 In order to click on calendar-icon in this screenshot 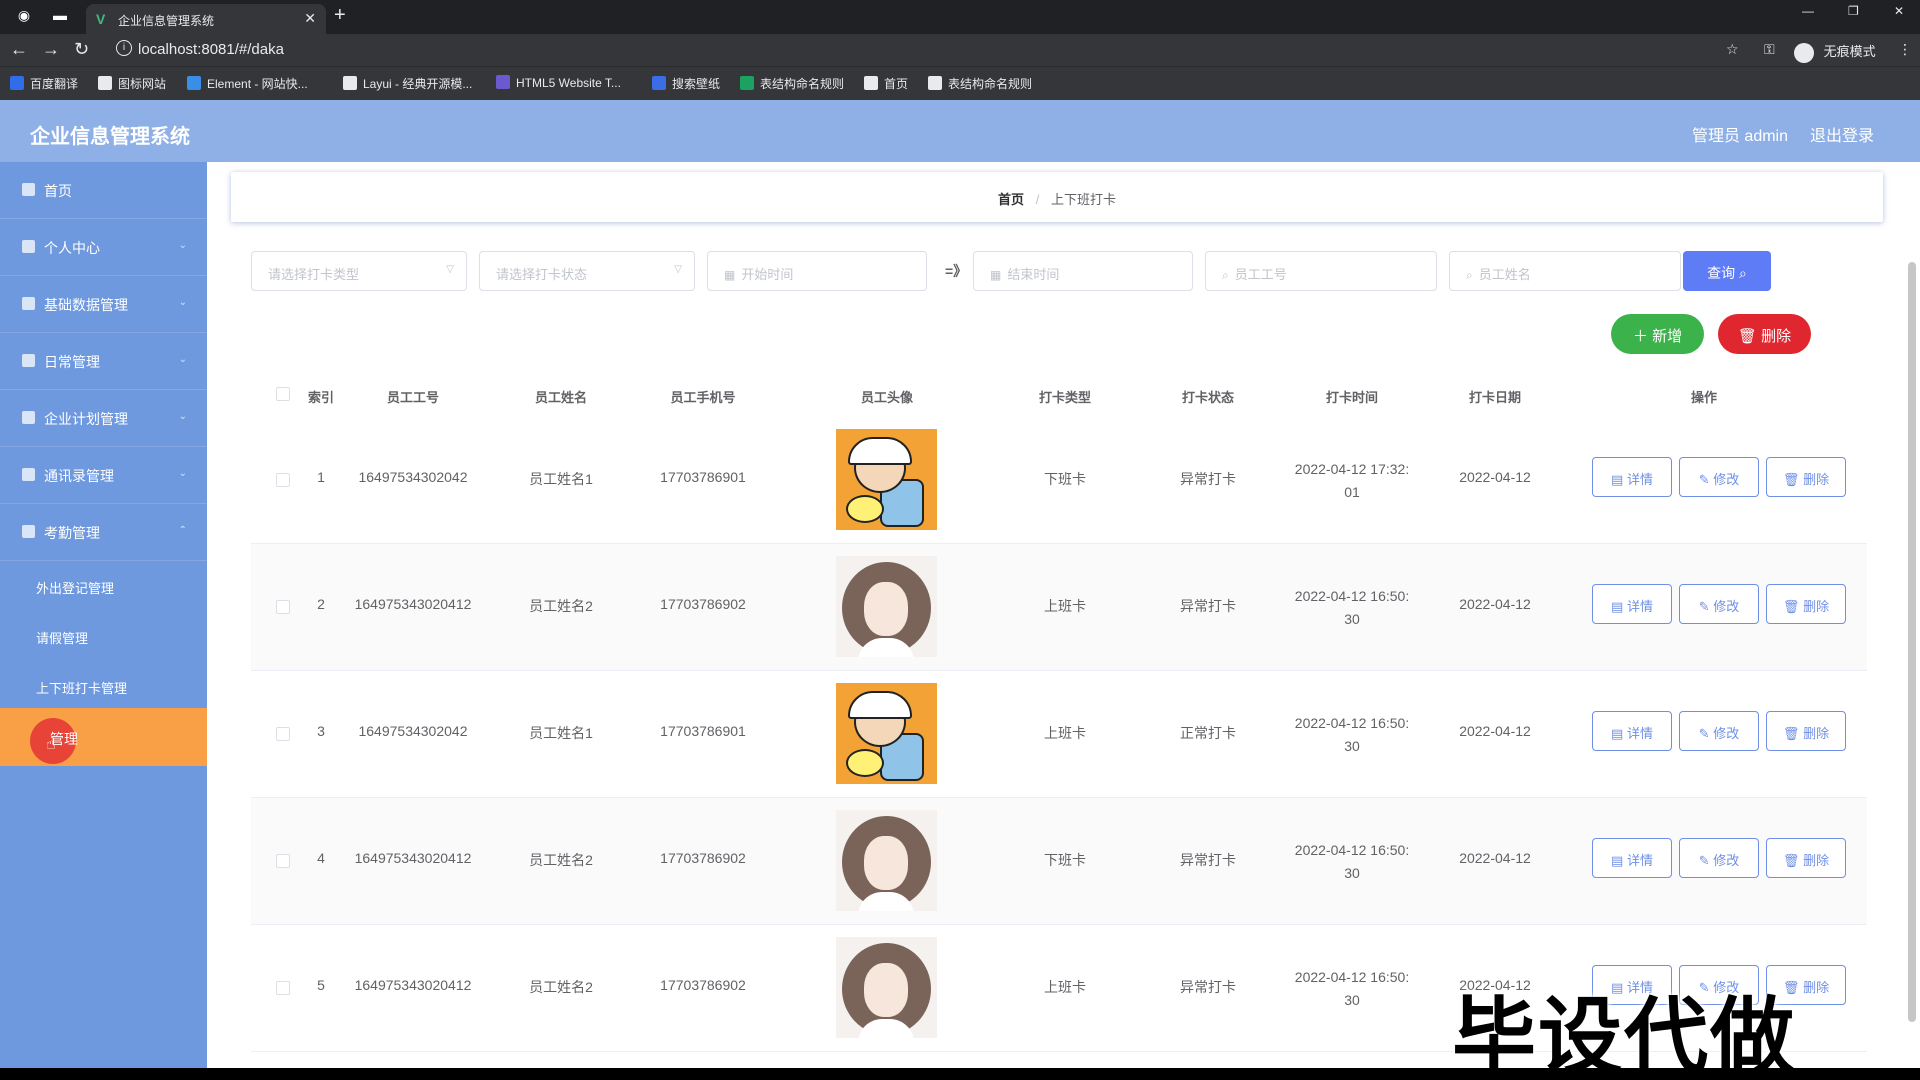, I will do `click(28, 531)`.